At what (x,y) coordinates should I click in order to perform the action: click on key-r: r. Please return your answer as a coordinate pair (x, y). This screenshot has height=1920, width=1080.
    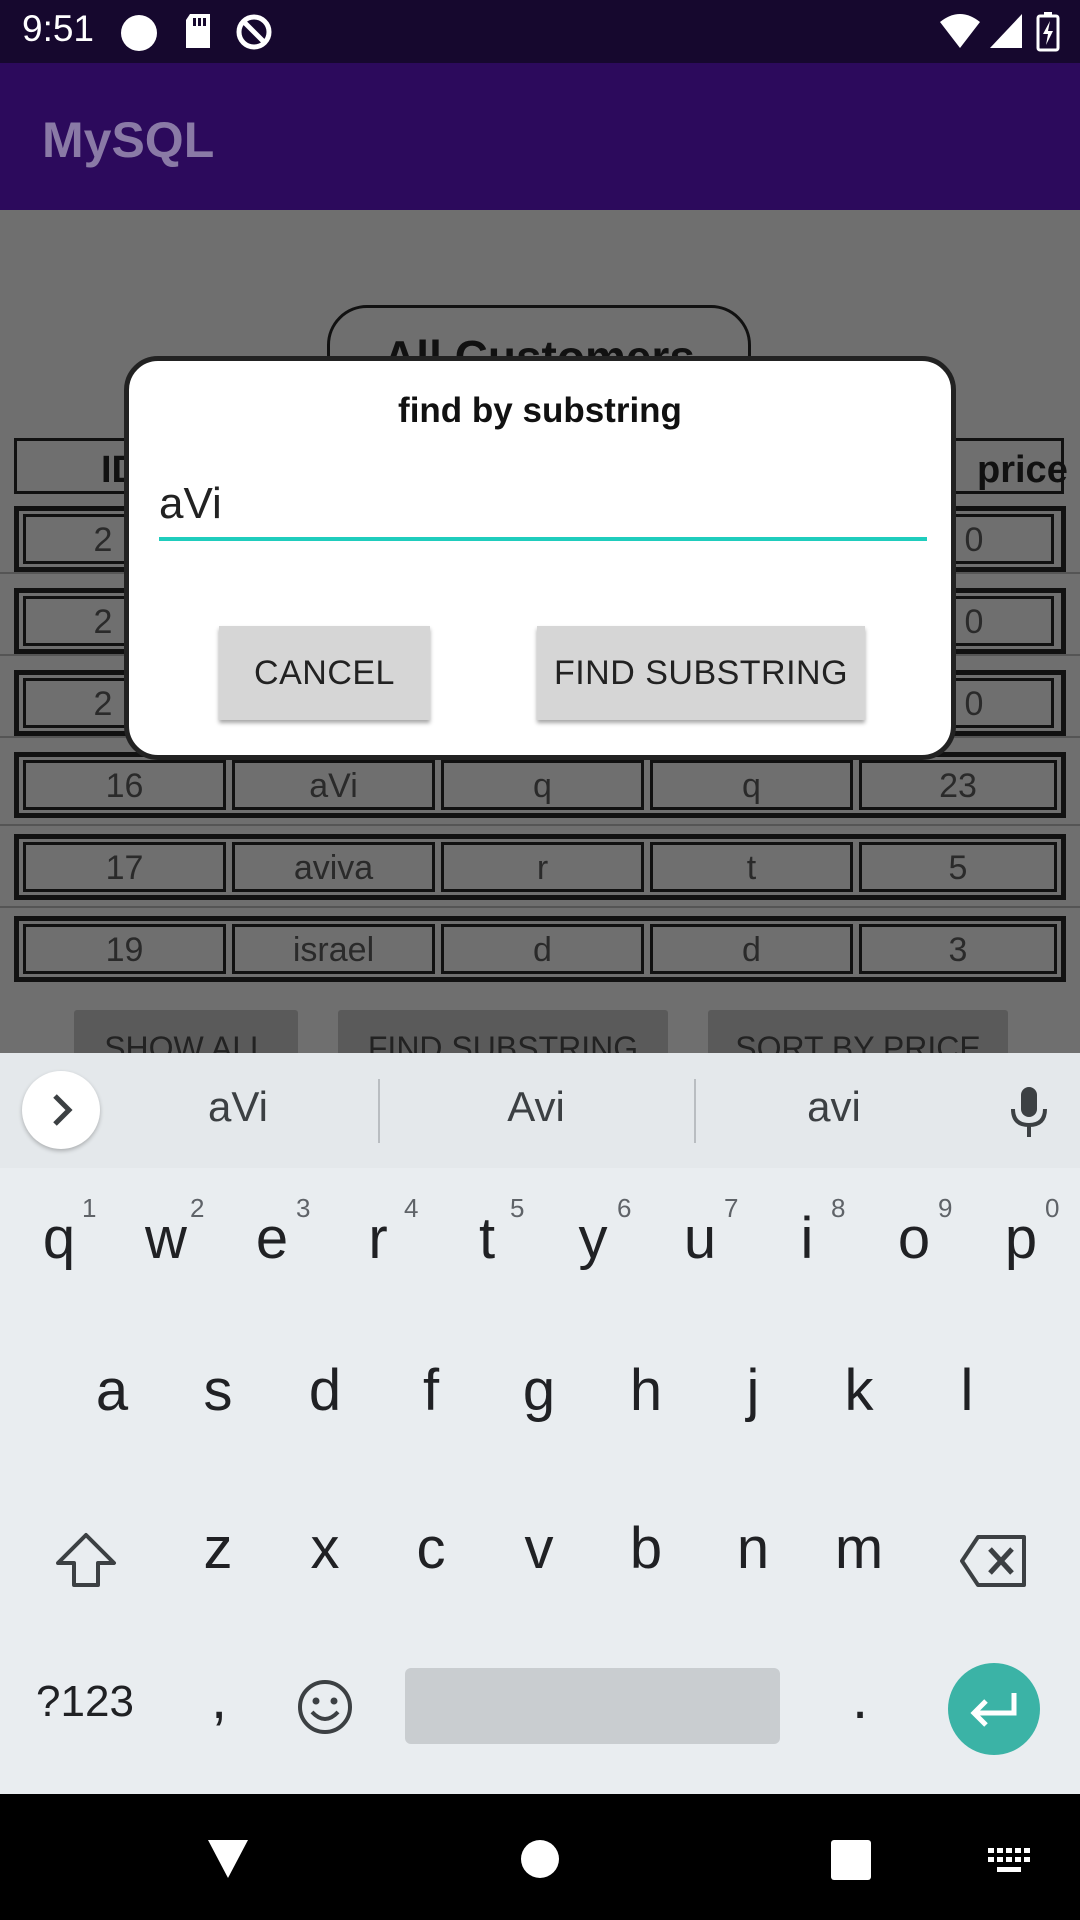
    Looking at the image, I should click on (378, 1238).